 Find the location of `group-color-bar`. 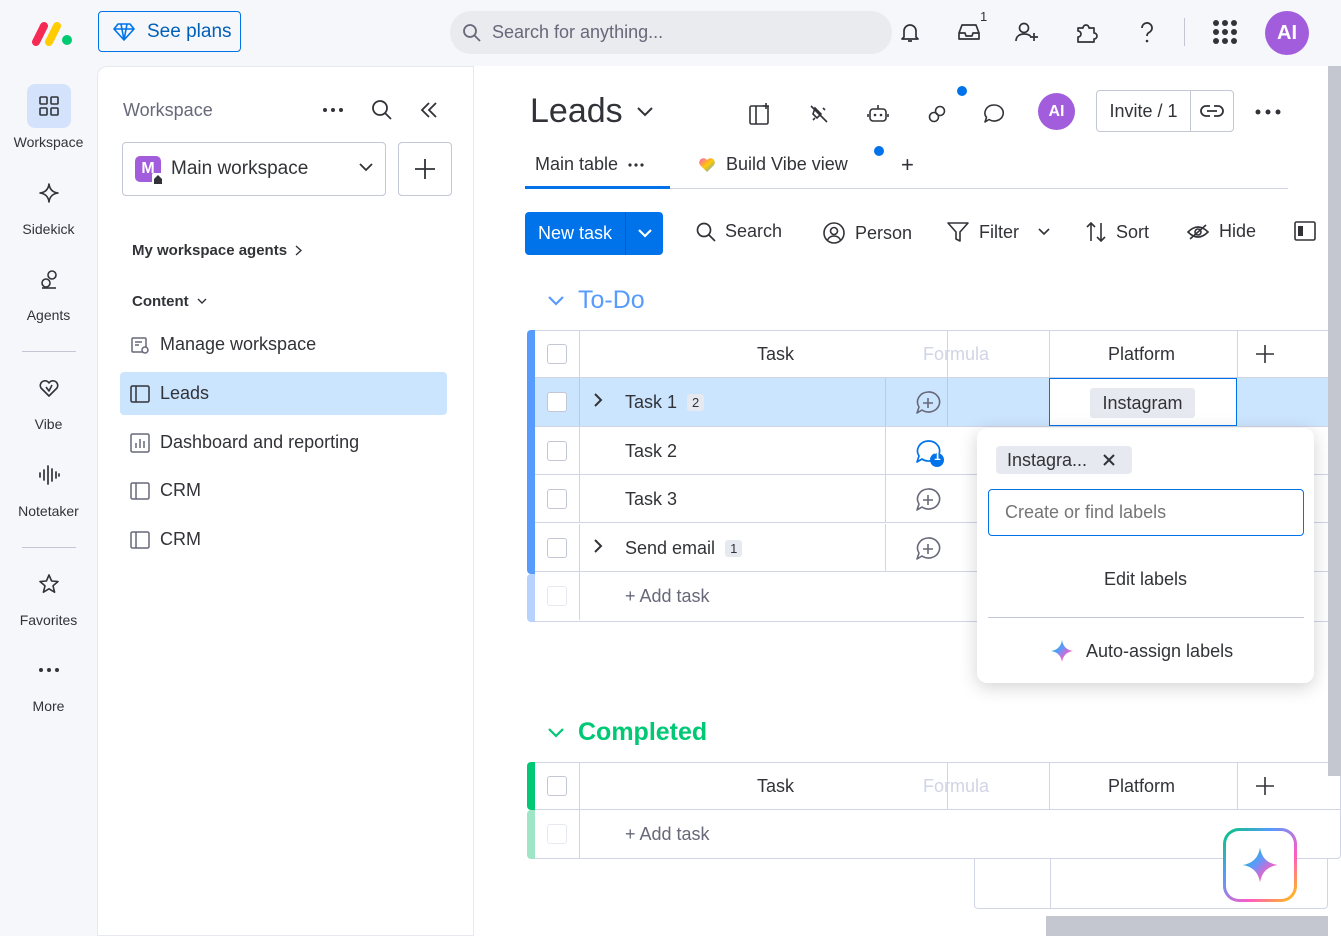

group-color-bar is located at coordinates (531, 834).